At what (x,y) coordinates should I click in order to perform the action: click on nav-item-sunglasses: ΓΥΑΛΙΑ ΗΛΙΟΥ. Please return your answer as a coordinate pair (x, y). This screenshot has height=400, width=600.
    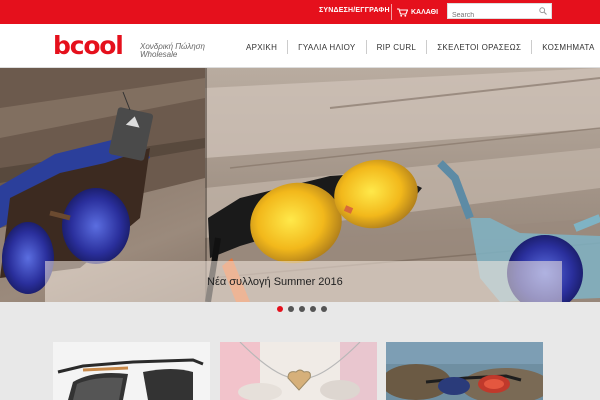
    Looking at the image, I should click on (326, 47).